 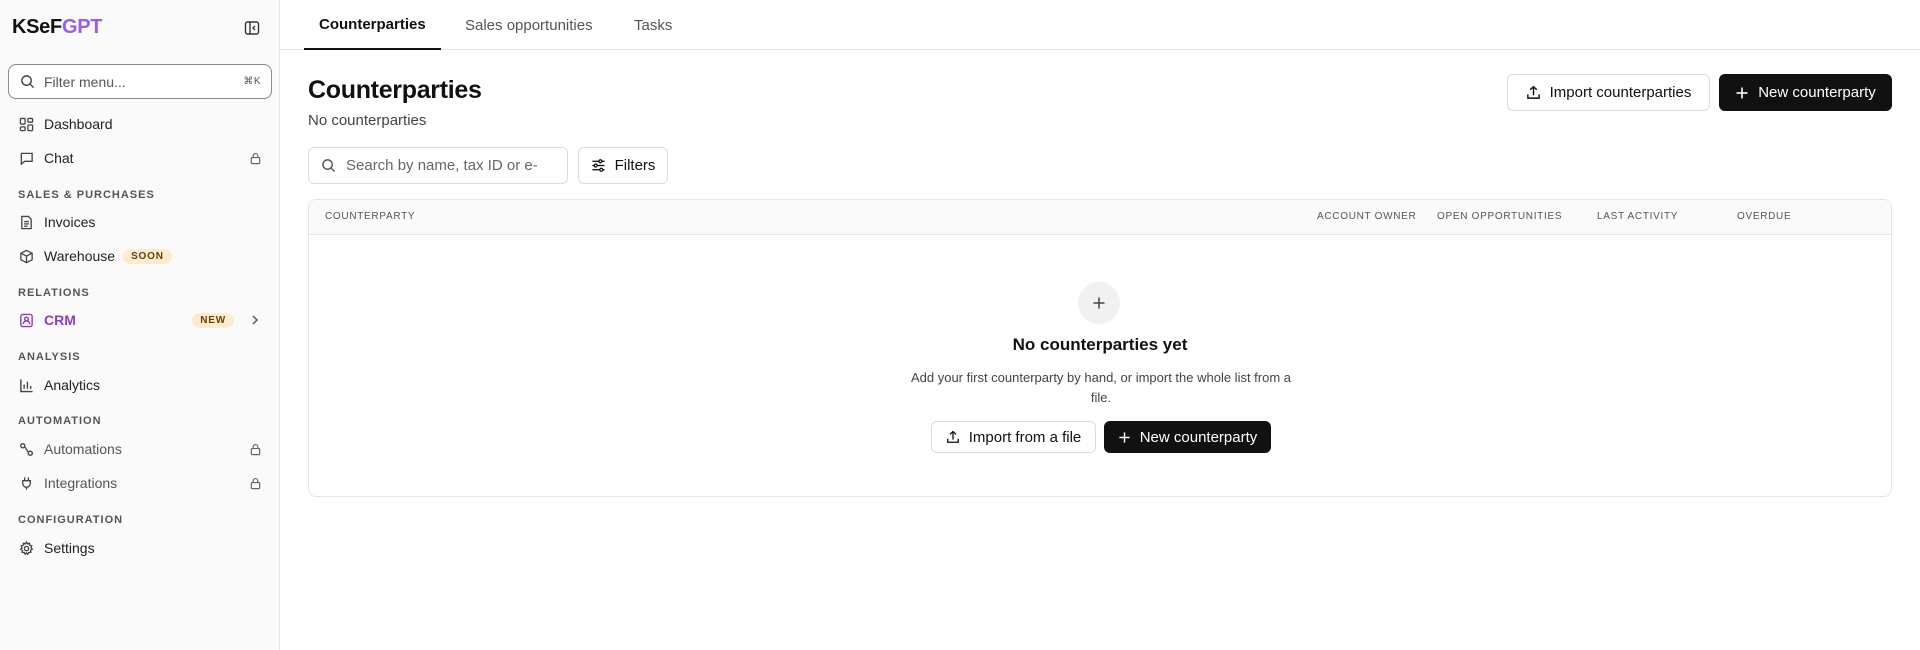 I want to click on chevron-right-icon, so click(x=255, y=320).